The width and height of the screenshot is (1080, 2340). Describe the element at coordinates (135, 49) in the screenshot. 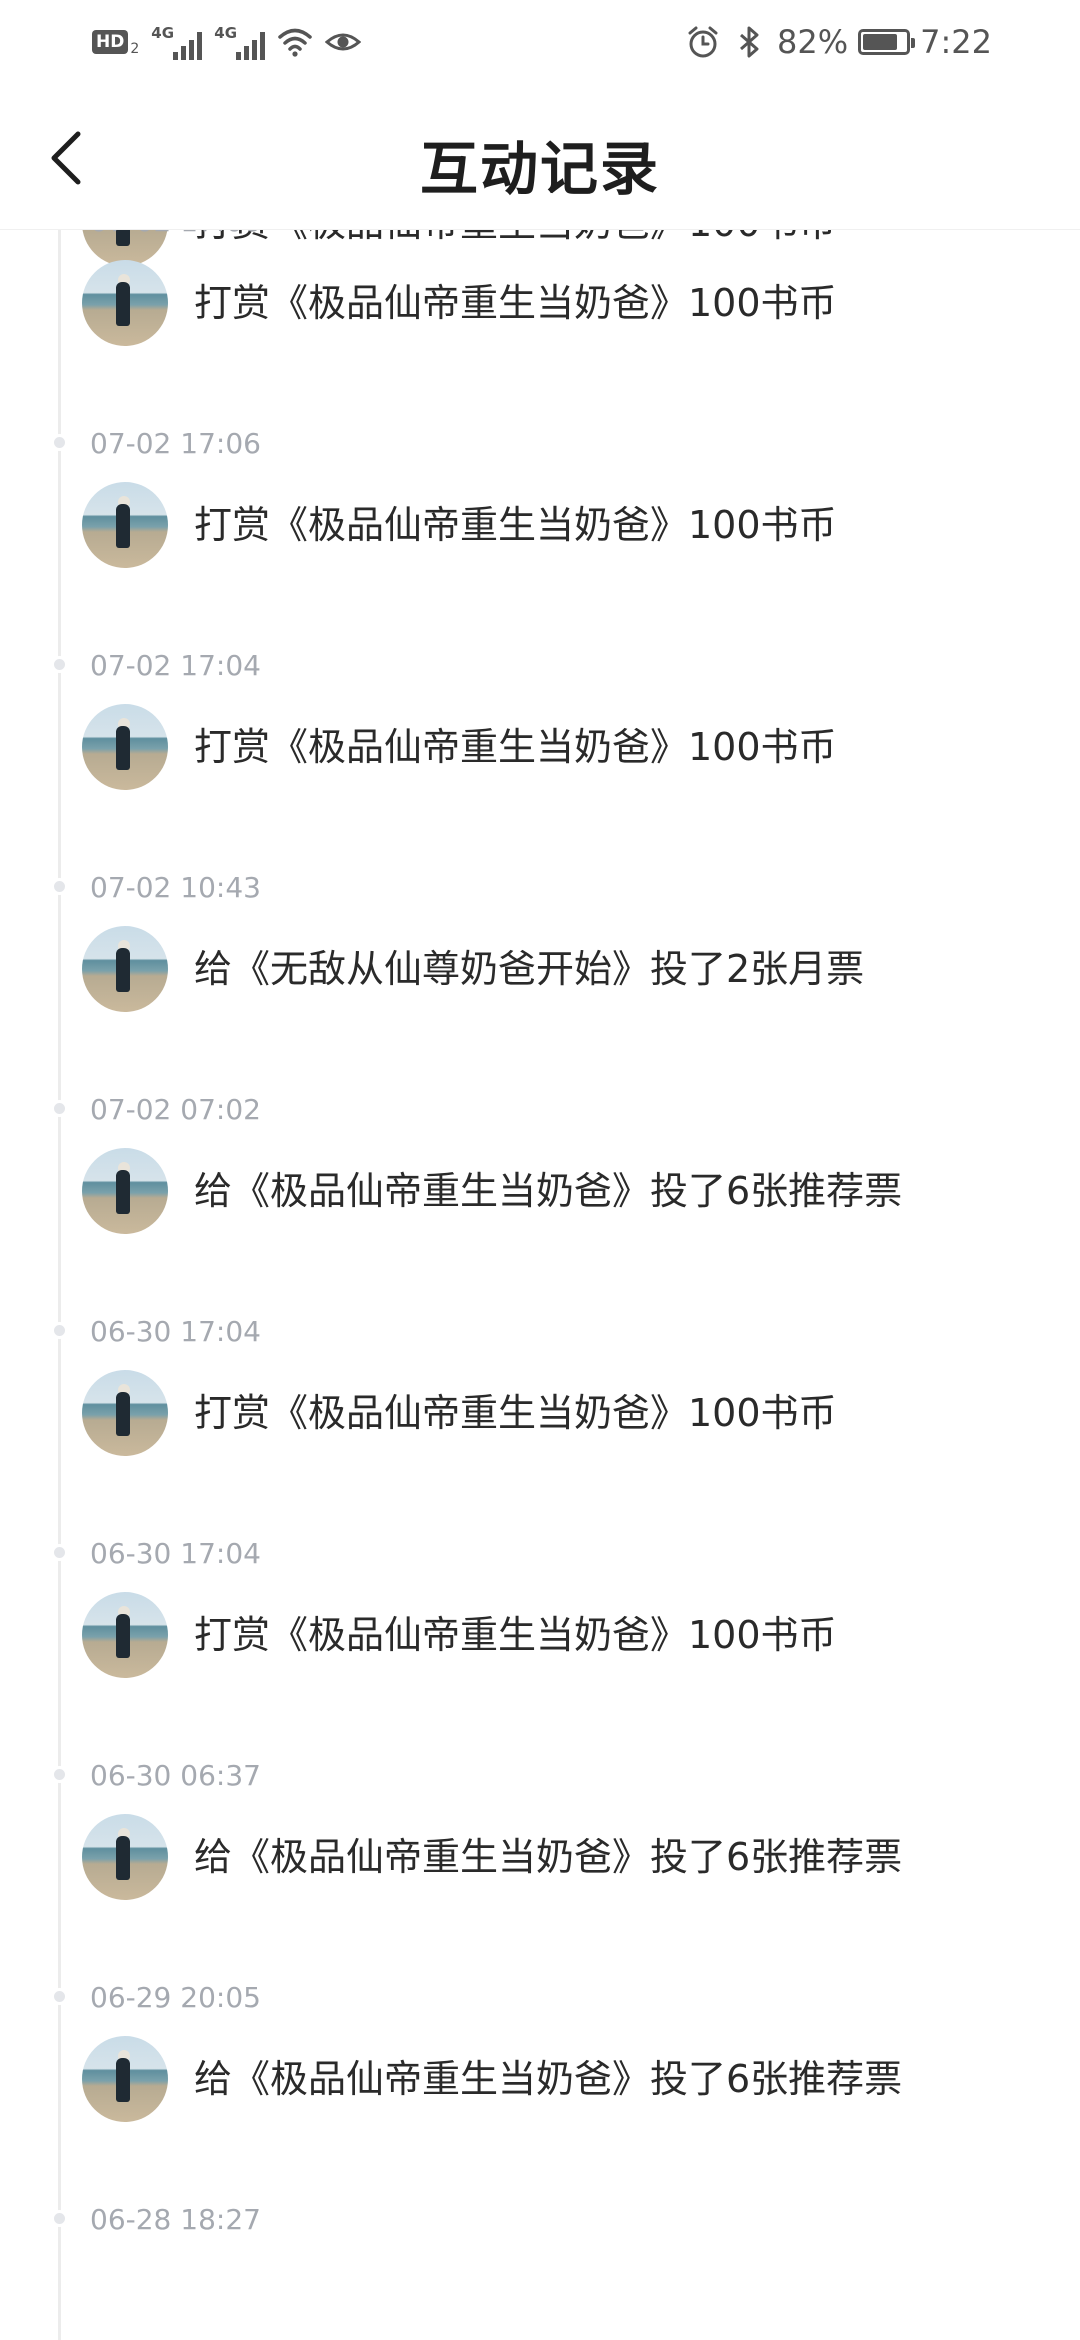

I see `hd-badge-sub: 2` at that location.